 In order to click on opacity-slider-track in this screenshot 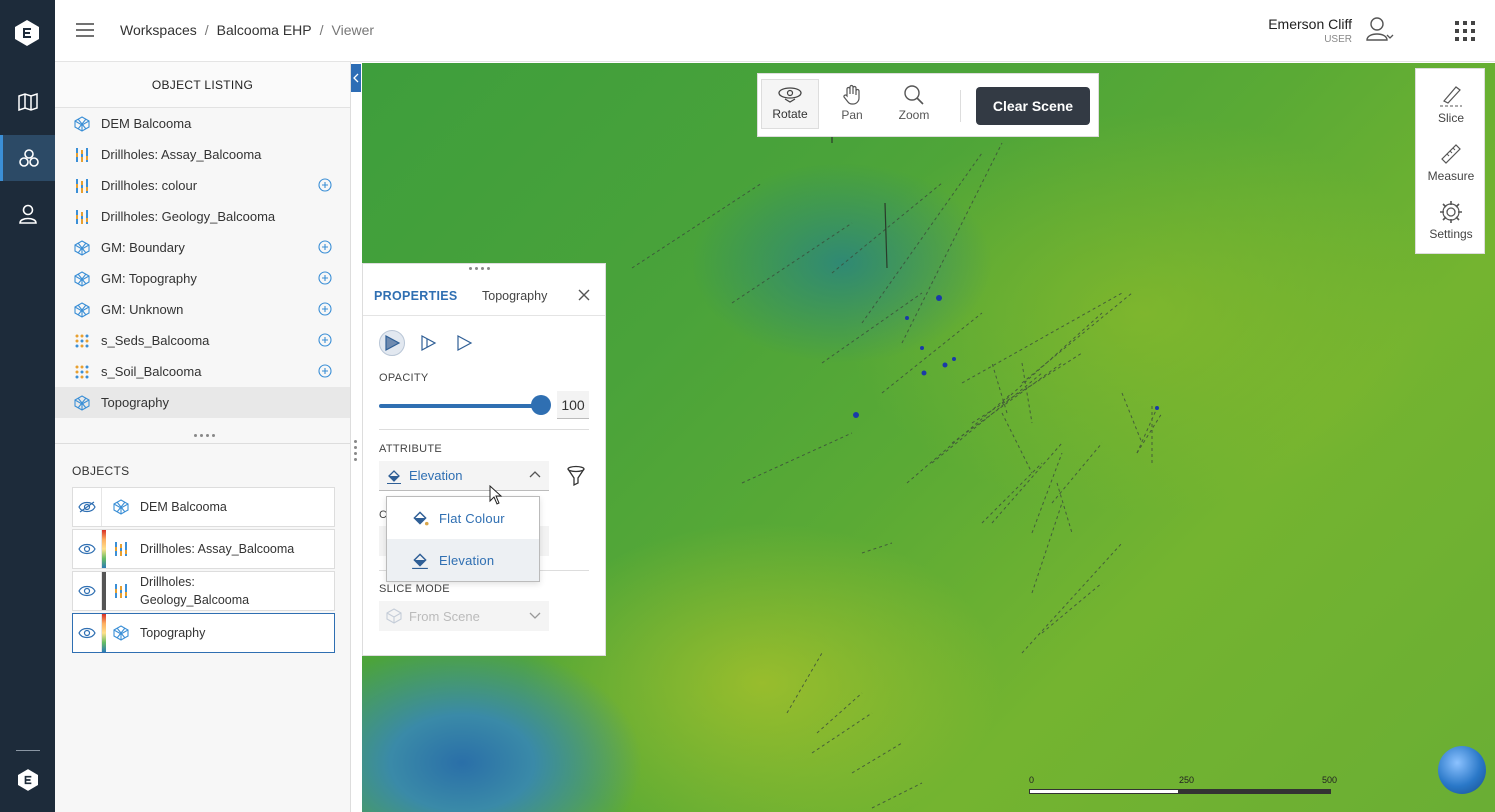, I will do `click(460, 406)`.